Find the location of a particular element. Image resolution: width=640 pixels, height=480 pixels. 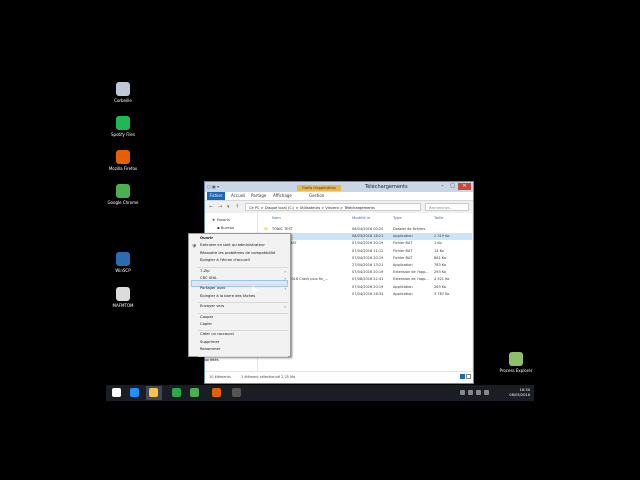

menu-item: Copier is located at coordinates (206, 324).